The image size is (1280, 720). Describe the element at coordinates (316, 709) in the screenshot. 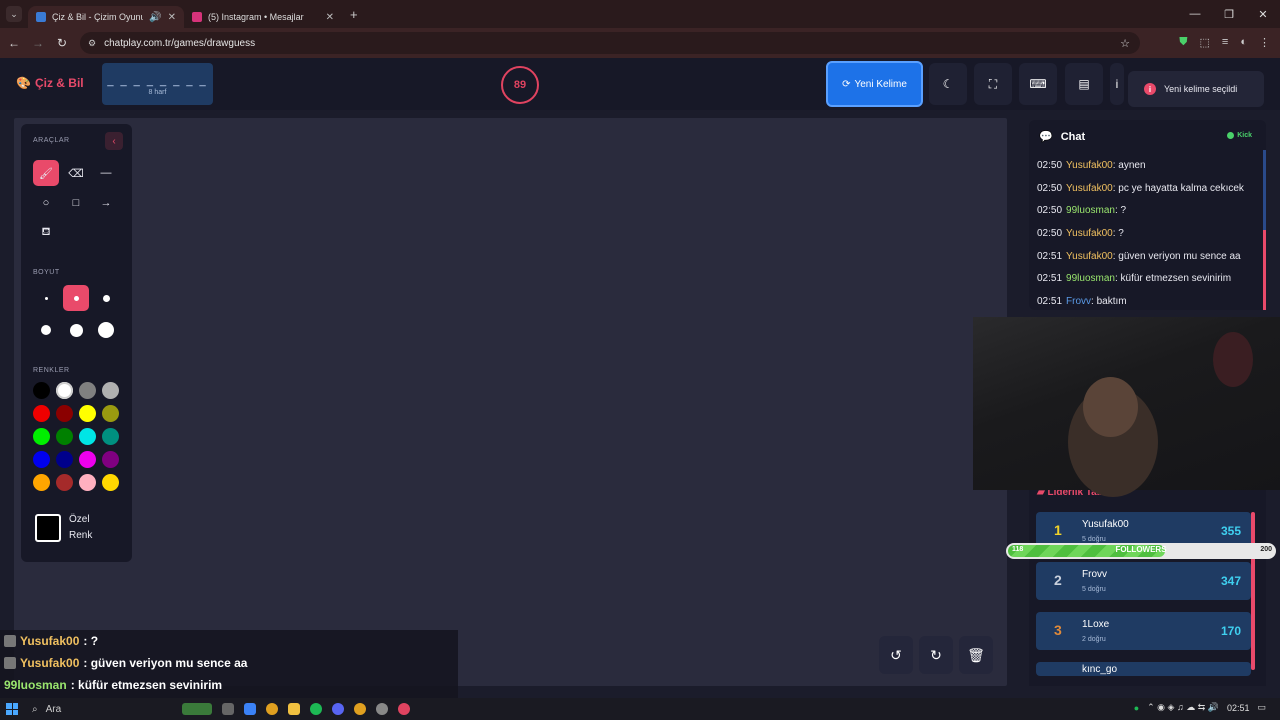

I see `spotify-icon` at that location.